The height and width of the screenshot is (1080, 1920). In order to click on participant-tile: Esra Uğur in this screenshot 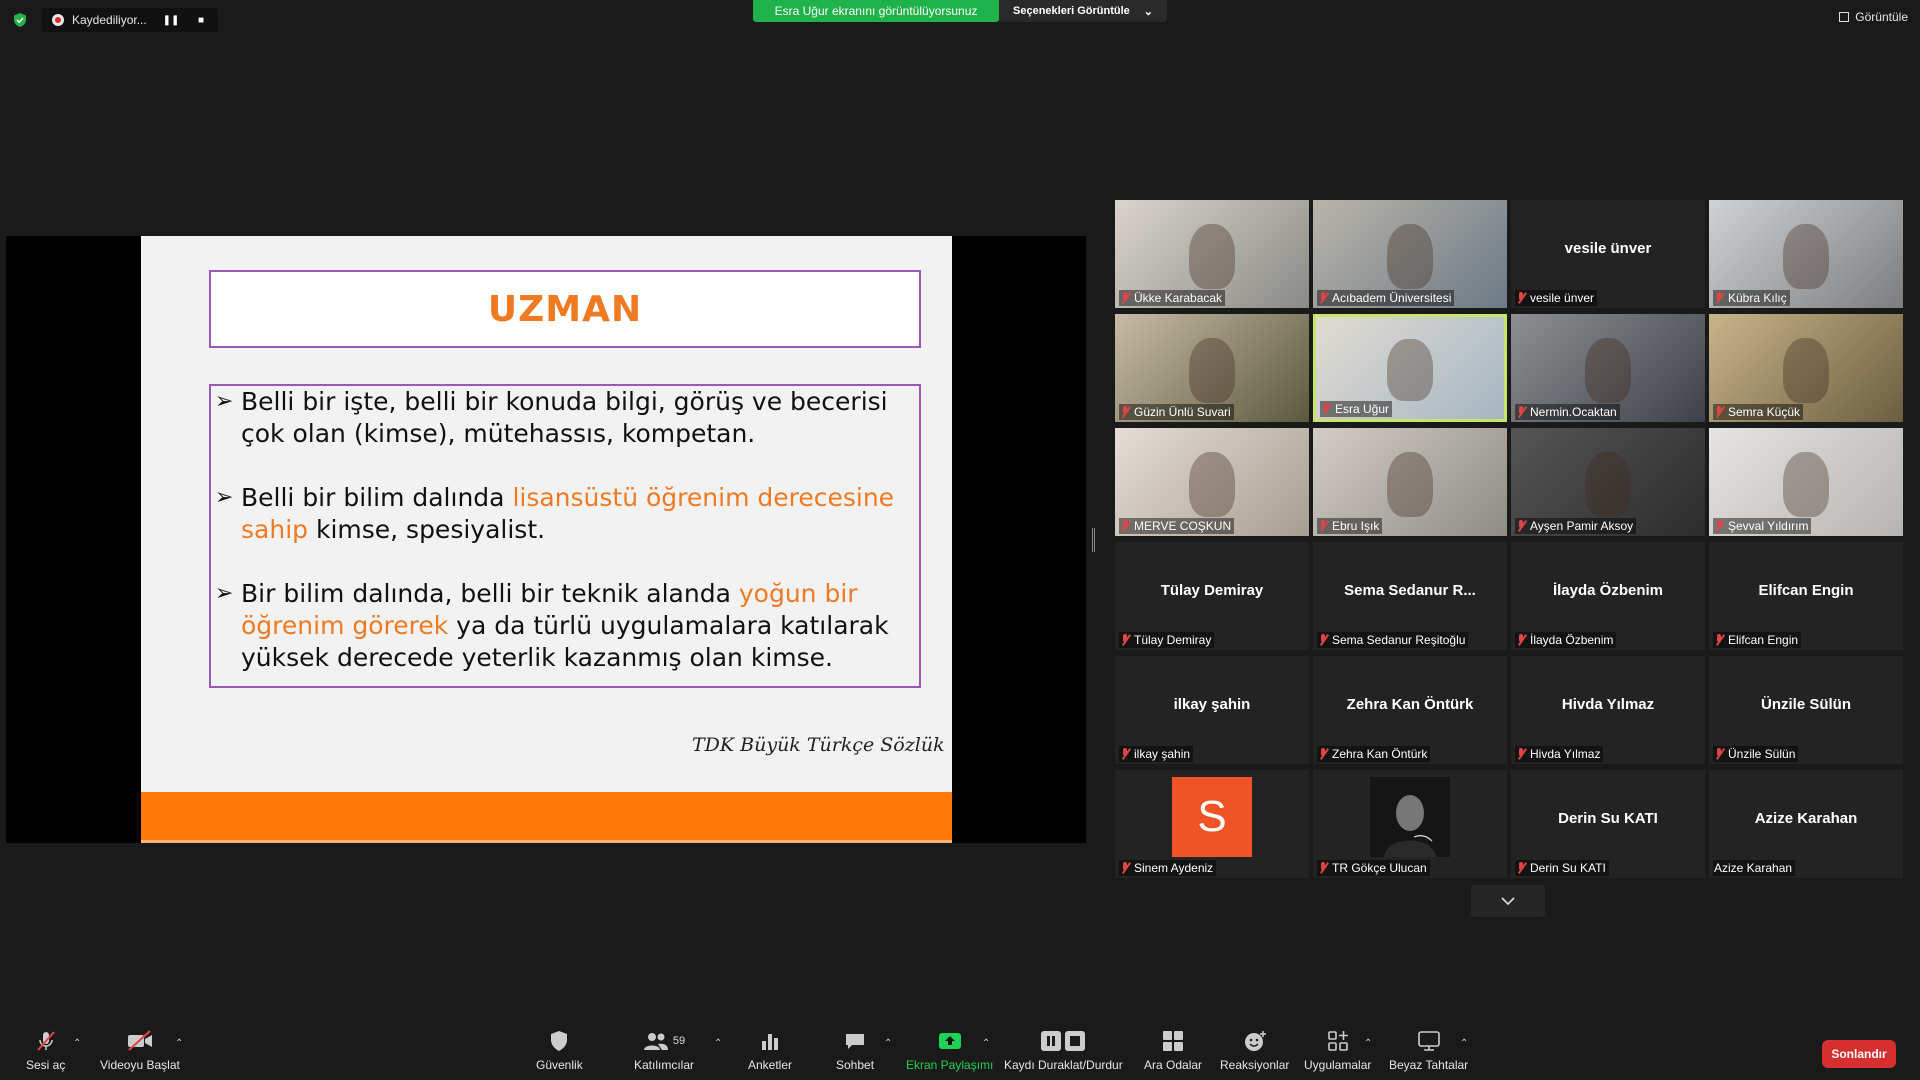, I will do `click(1410, 368)`.